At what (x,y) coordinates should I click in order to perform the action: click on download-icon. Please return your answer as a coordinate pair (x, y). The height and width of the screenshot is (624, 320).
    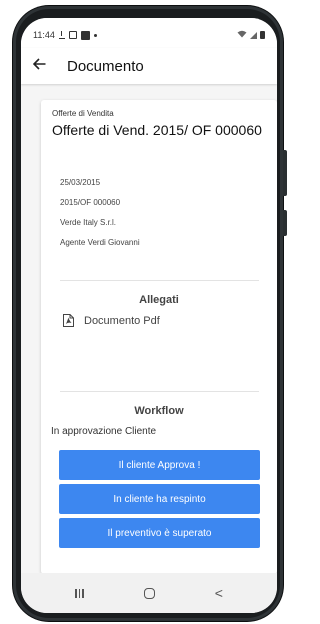
    Looking at the image, I should click on (61, 35).